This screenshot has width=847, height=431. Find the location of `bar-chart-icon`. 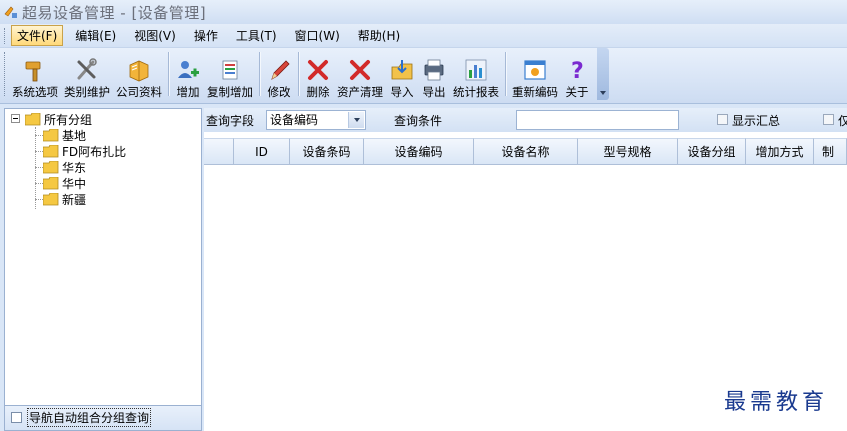

bar-chart-icon is located at coordinates (476, 70).